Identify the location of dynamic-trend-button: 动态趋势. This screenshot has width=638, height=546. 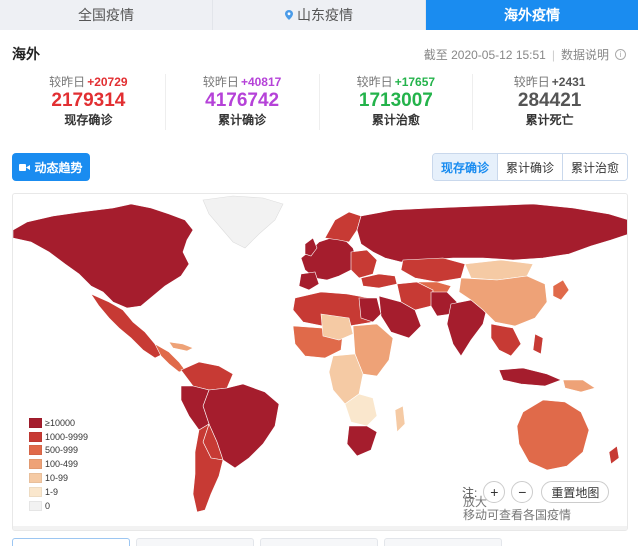
(51, 167).